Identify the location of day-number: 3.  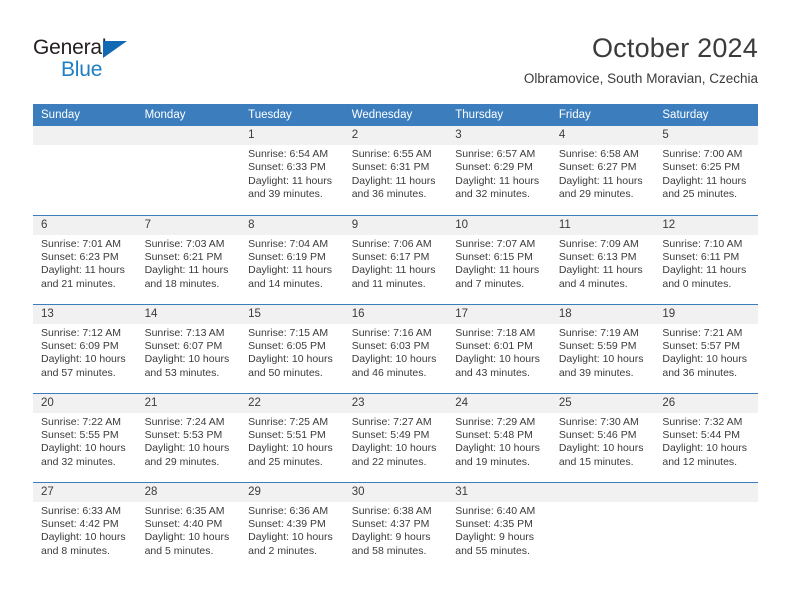
(499, 135).